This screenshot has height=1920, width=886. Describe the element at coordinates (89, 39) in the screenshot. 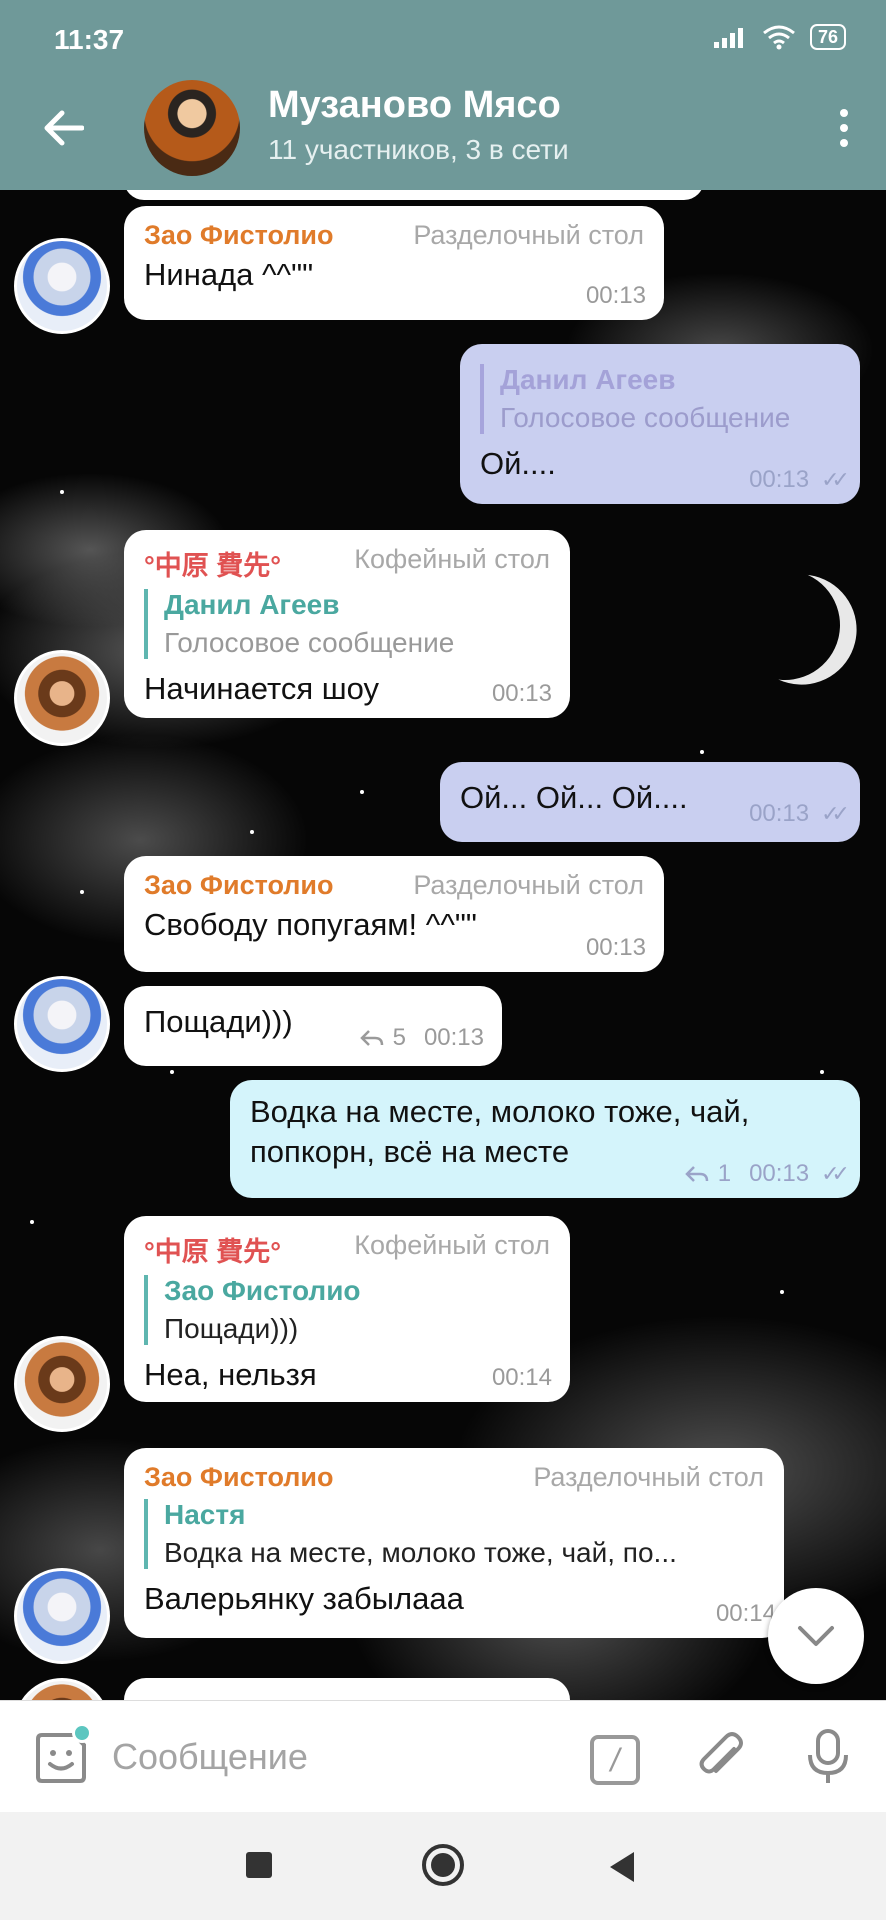

I see `status-time: 11:37` at that location.